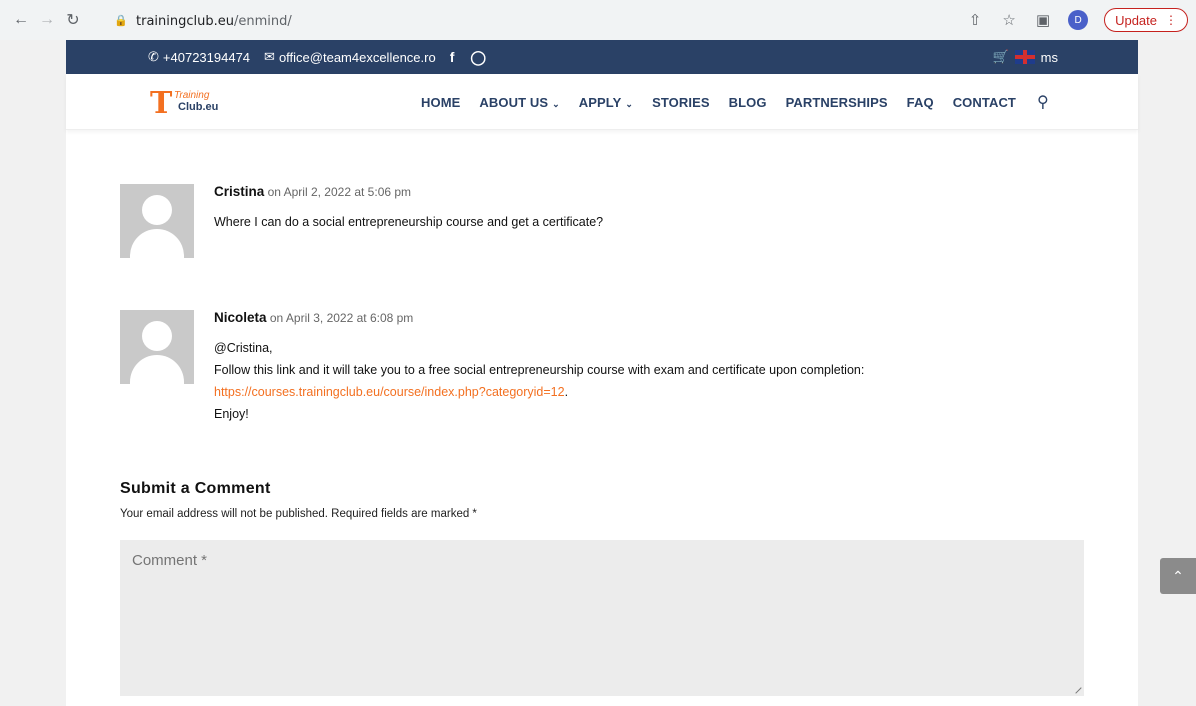 The image size is (1196, 706). I want to click on submit-comment-heading: Submit a Comment, so click(195, 488).